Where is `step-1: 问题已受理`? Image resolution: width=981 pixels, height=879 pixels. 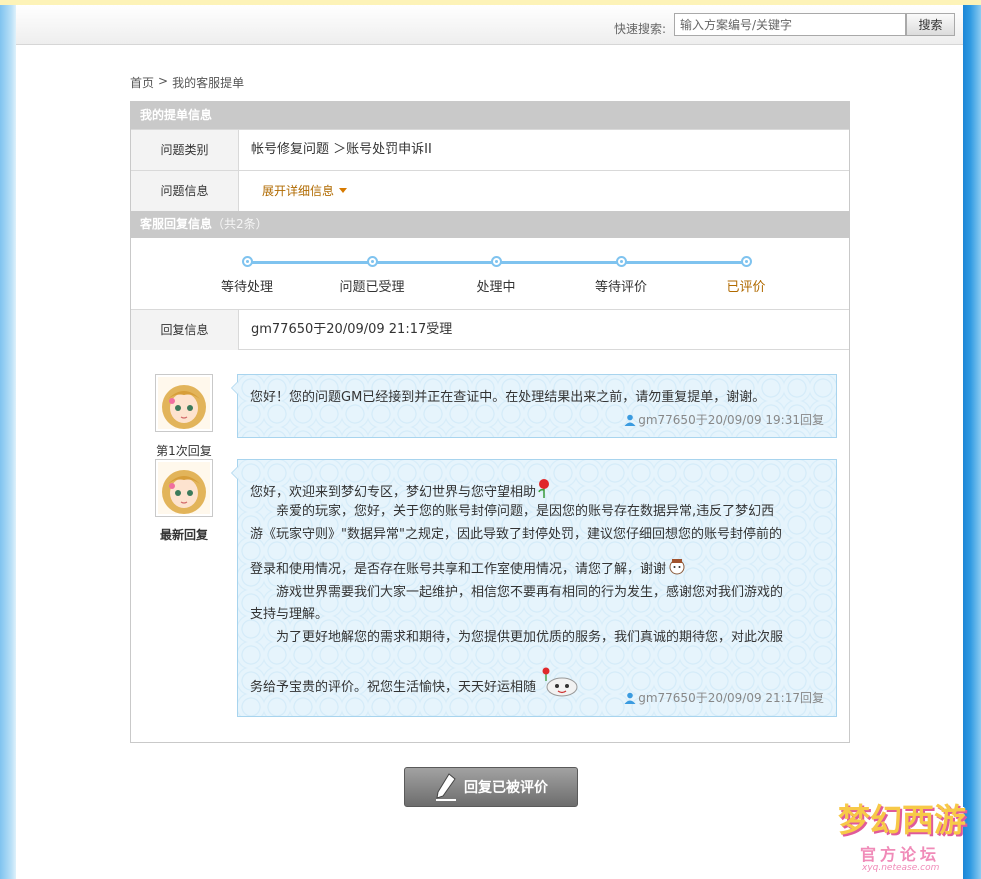 step-1: 问题已受理 is located at coordinates (372, 275).